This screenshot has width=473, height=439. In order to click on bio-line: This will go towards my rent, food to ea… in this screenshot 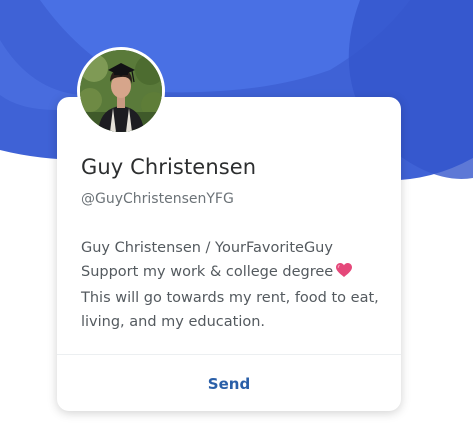, I will do `click(230, 298)`.